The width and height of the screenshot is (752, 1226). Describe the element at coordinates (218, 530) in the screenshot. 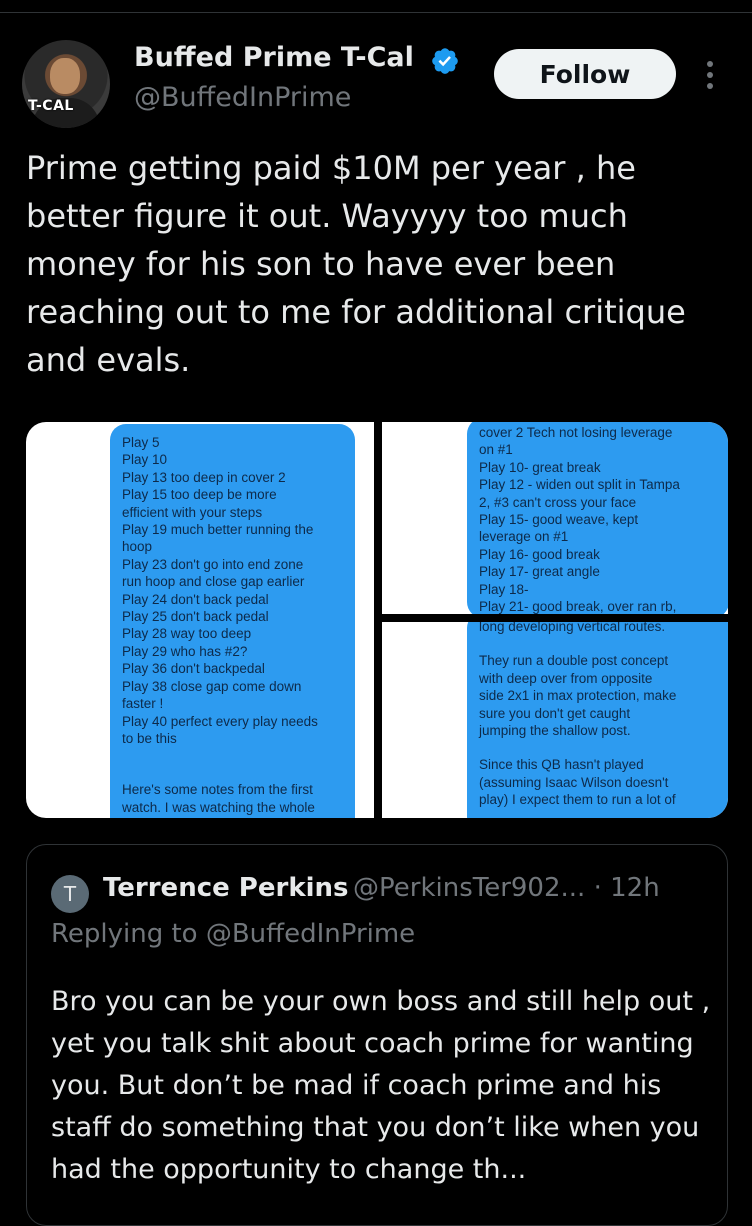

I see `message-line: Play 19 much better running the` at that location.